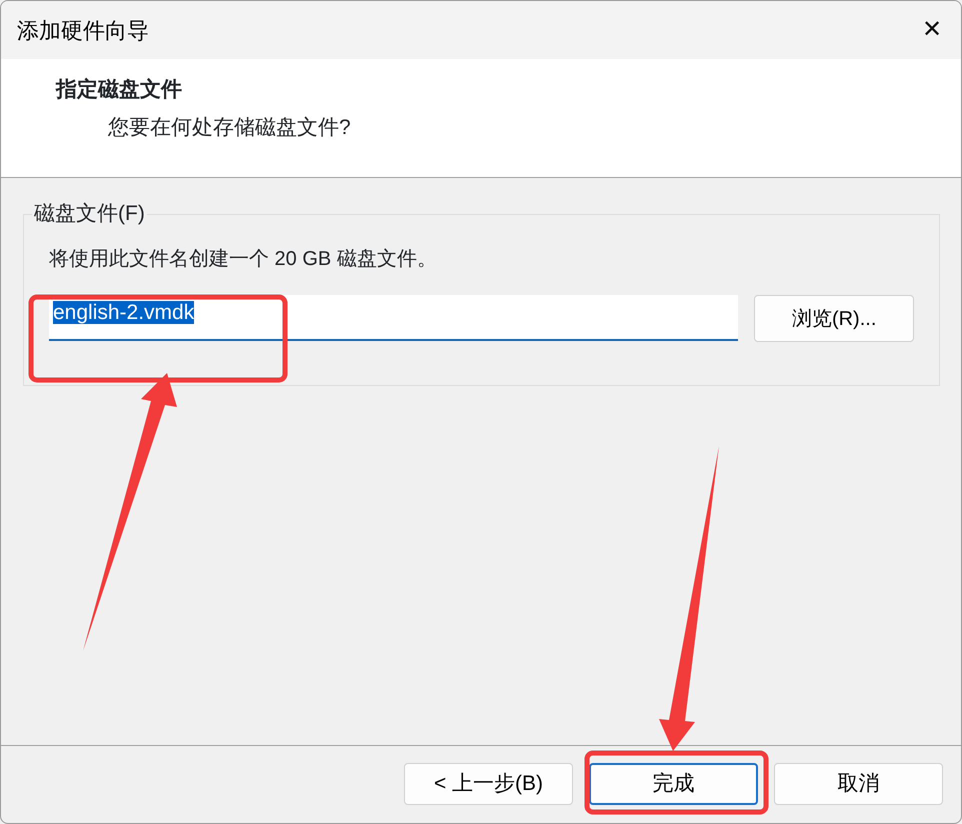  I want to click on group-legend: 磁盘文件(F), so click(89, 214).